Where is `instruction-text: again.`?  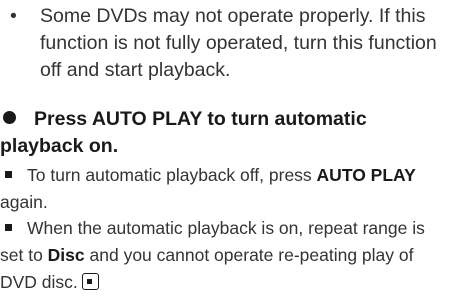
instruction-text: again. is located at coordinates (24, 202).